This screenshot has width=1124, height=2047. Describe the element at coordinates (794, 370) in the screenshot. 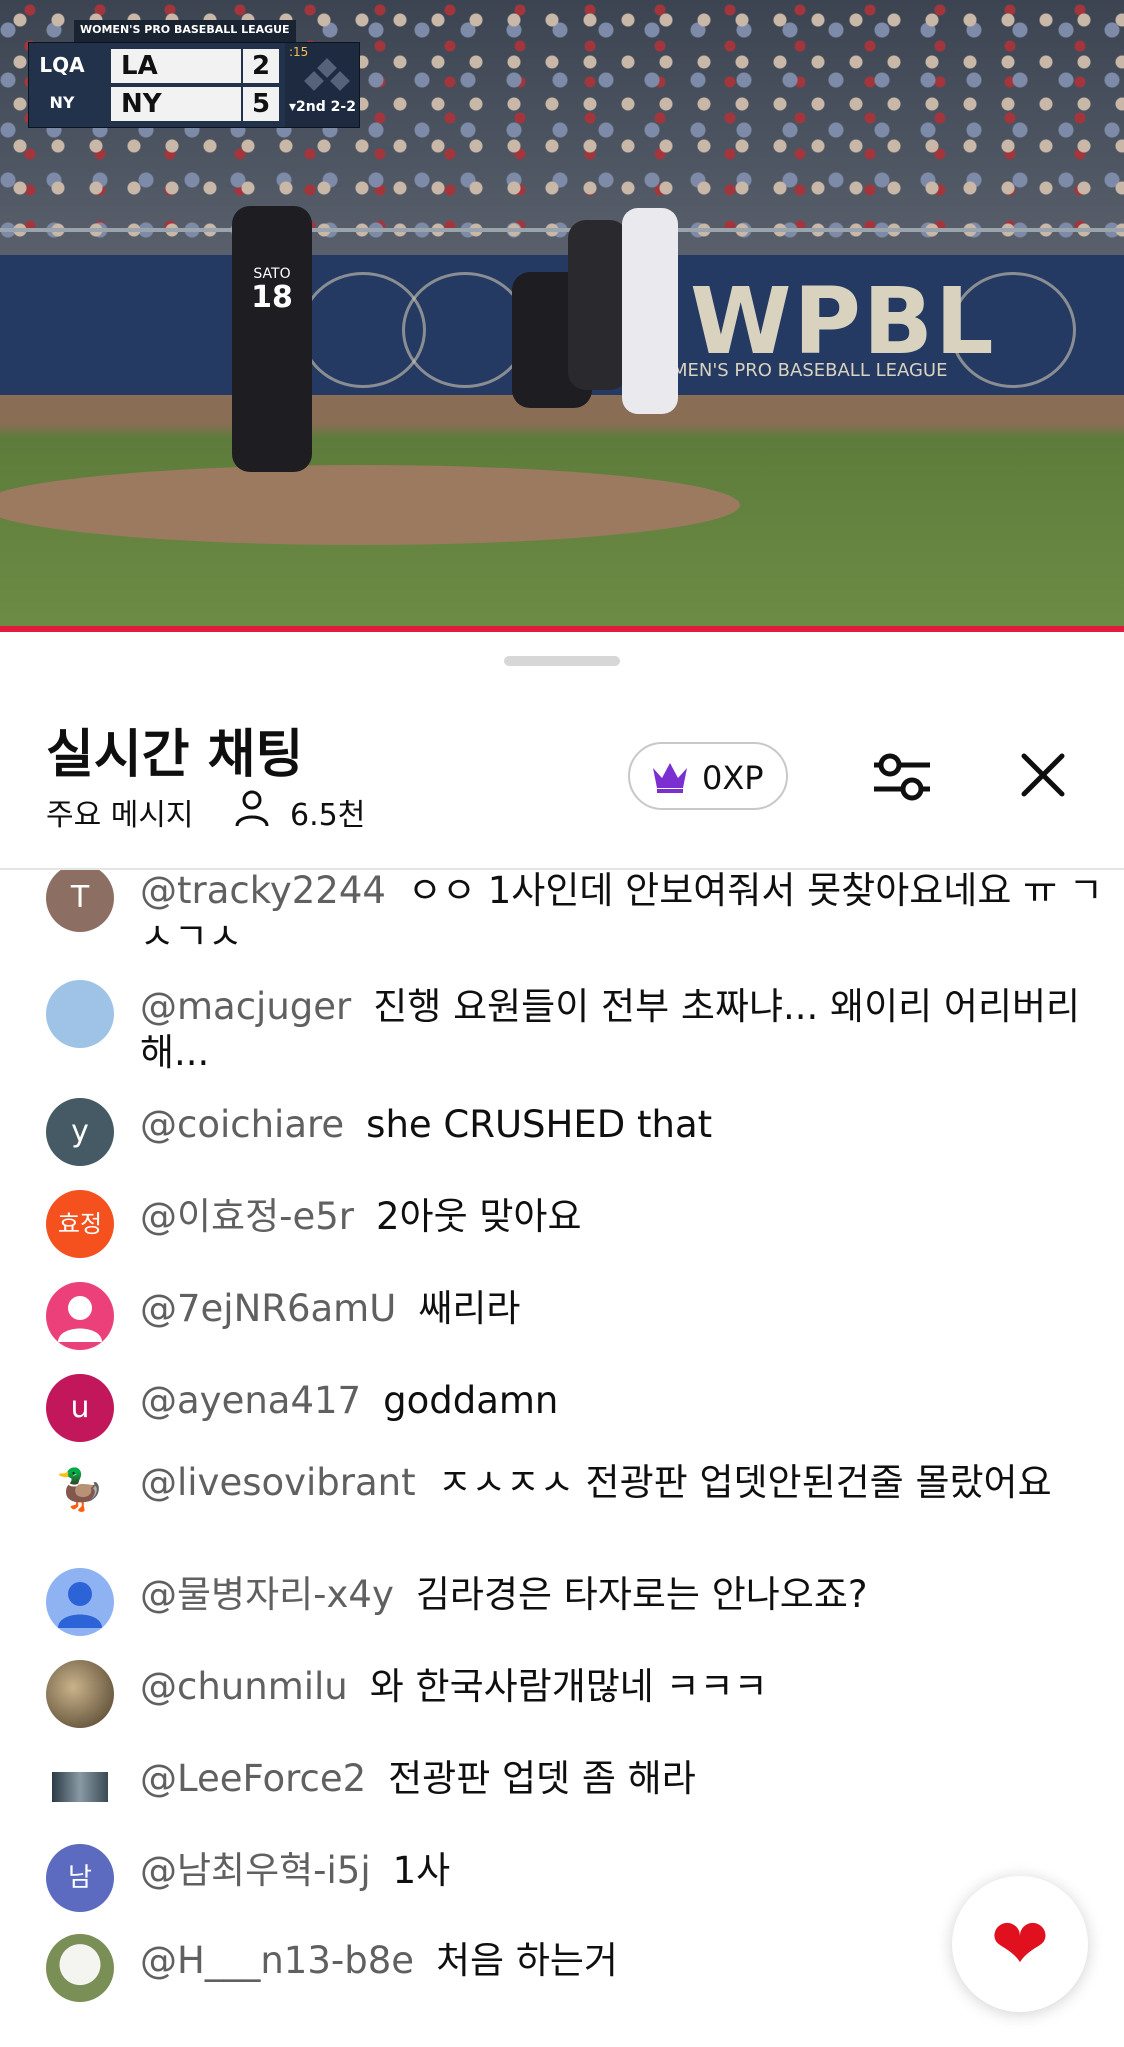

I see `wall-subtitle: WOMEN'S PRO BASEBALL LEAGUE` at that location.